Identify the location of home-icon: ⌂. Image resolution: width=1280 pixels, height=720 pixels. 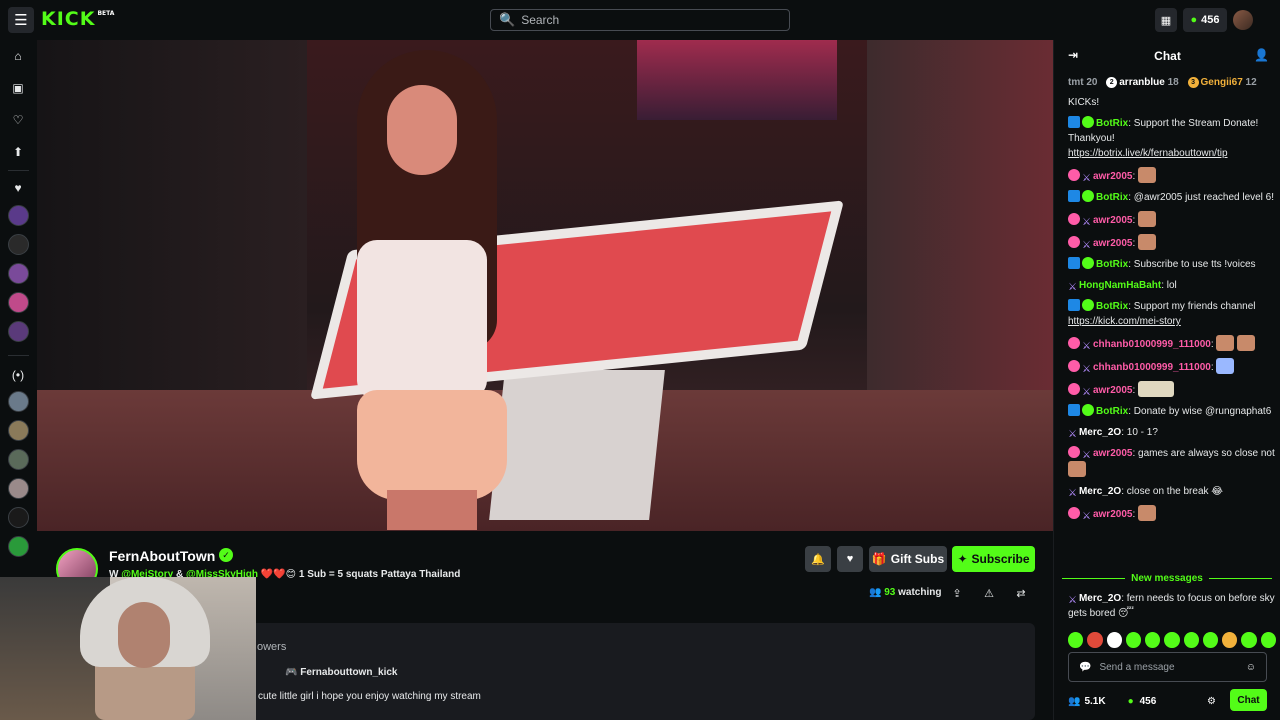
(18, 56).